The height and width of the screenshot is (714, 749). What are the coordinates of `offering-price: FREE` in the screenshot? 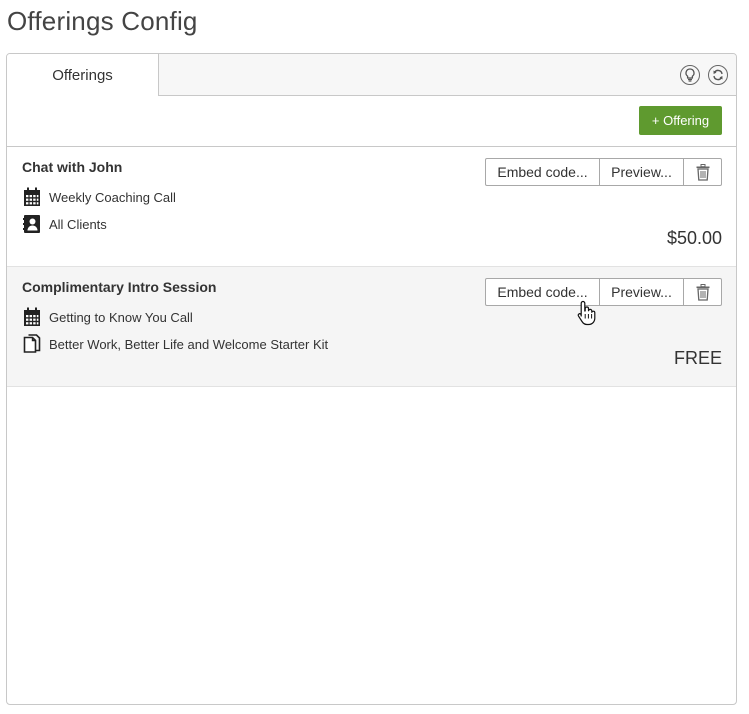 It's located at (697, 358).